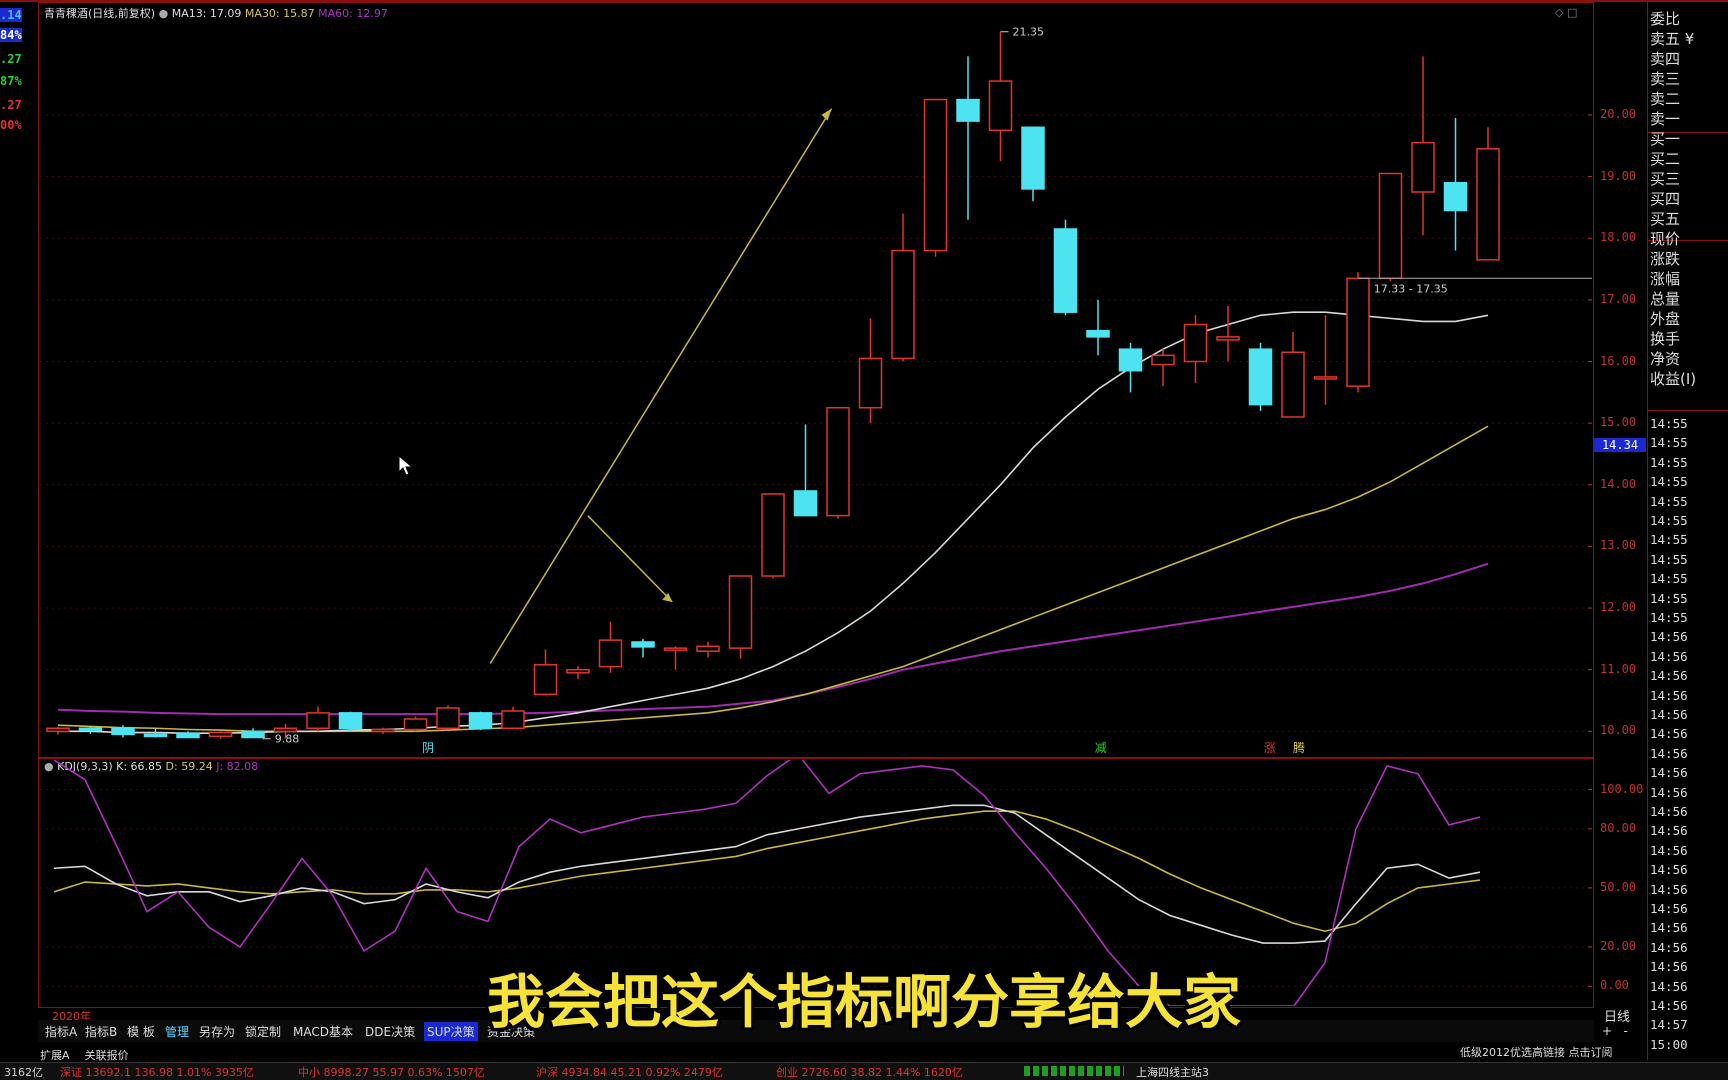 The width and height of the screenshot is (1728, 1080). Describe the element at coordinates (1618, 827) in the screenshot. I see `kdj-axis-tick: 80.00` at that location.